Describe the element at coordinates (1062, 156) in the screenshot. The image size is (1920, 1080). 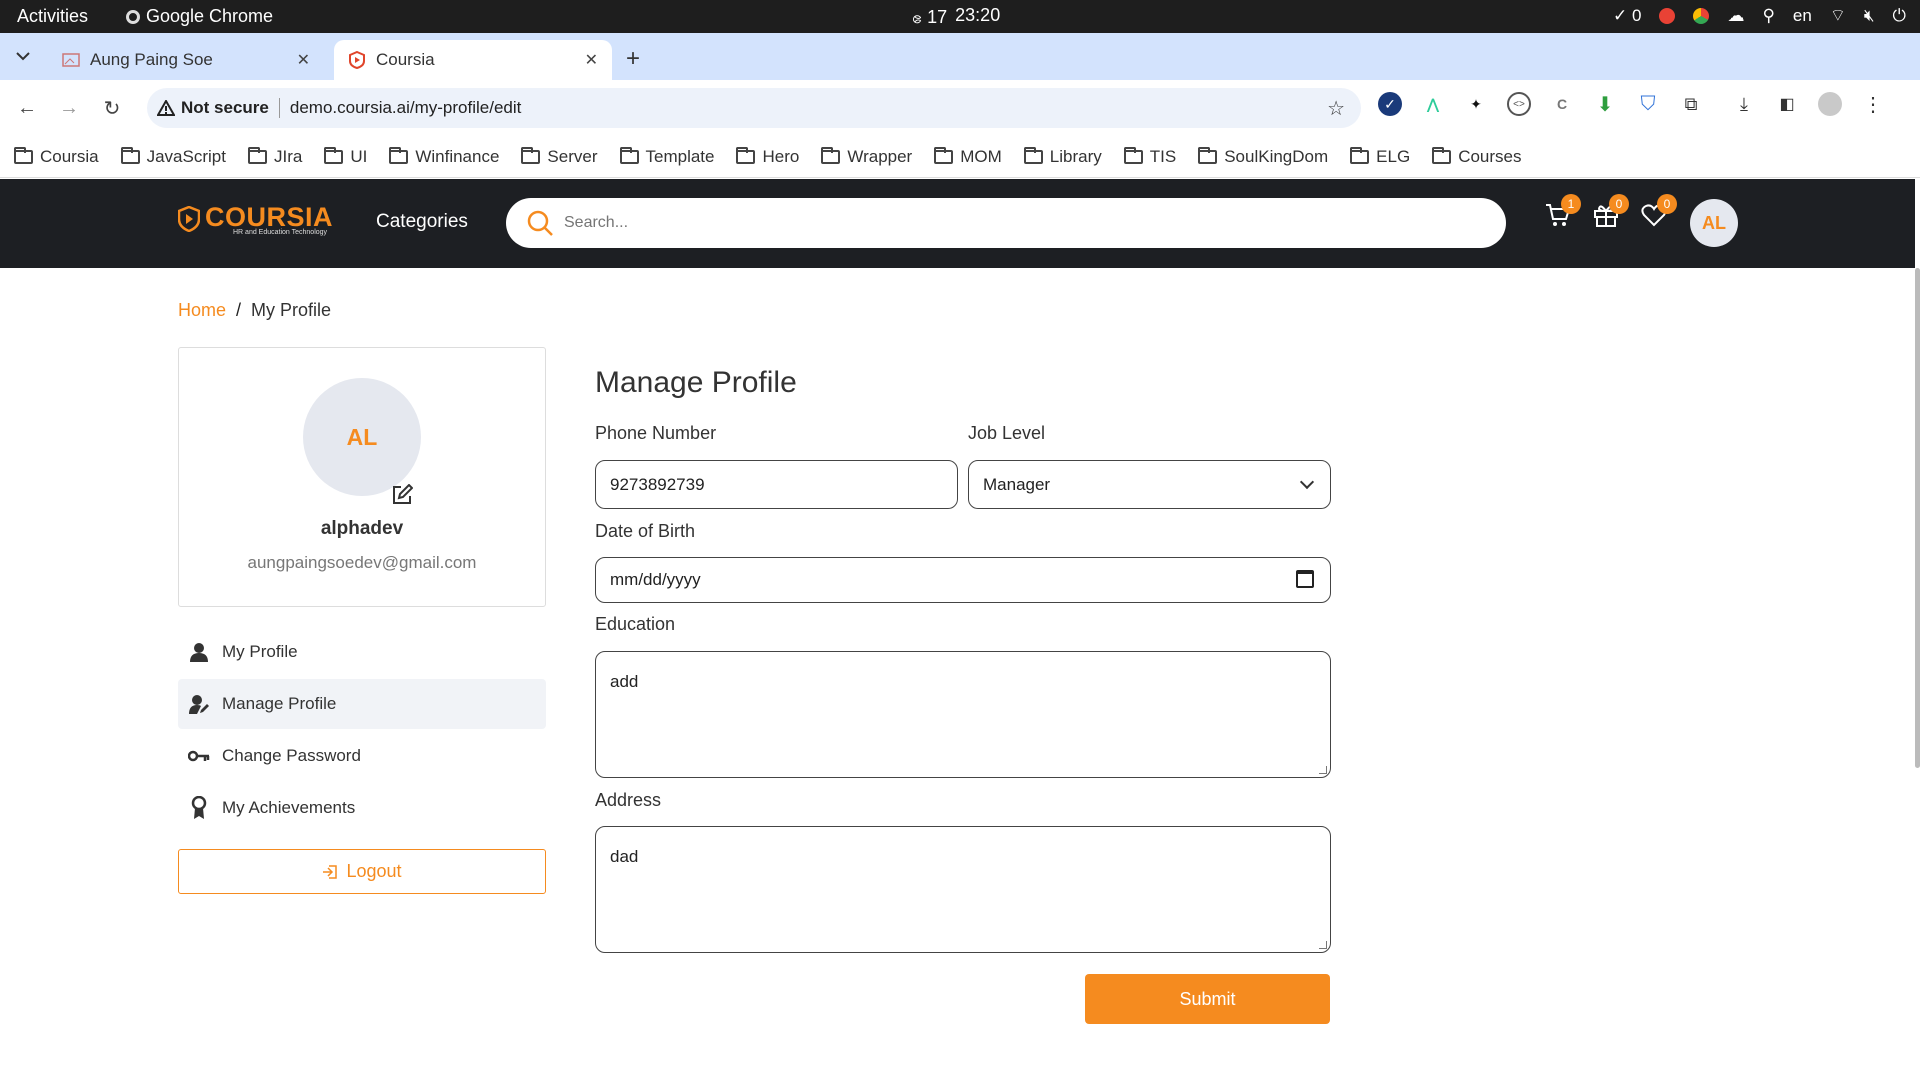
I see `bookmark-item: Library` at that location.